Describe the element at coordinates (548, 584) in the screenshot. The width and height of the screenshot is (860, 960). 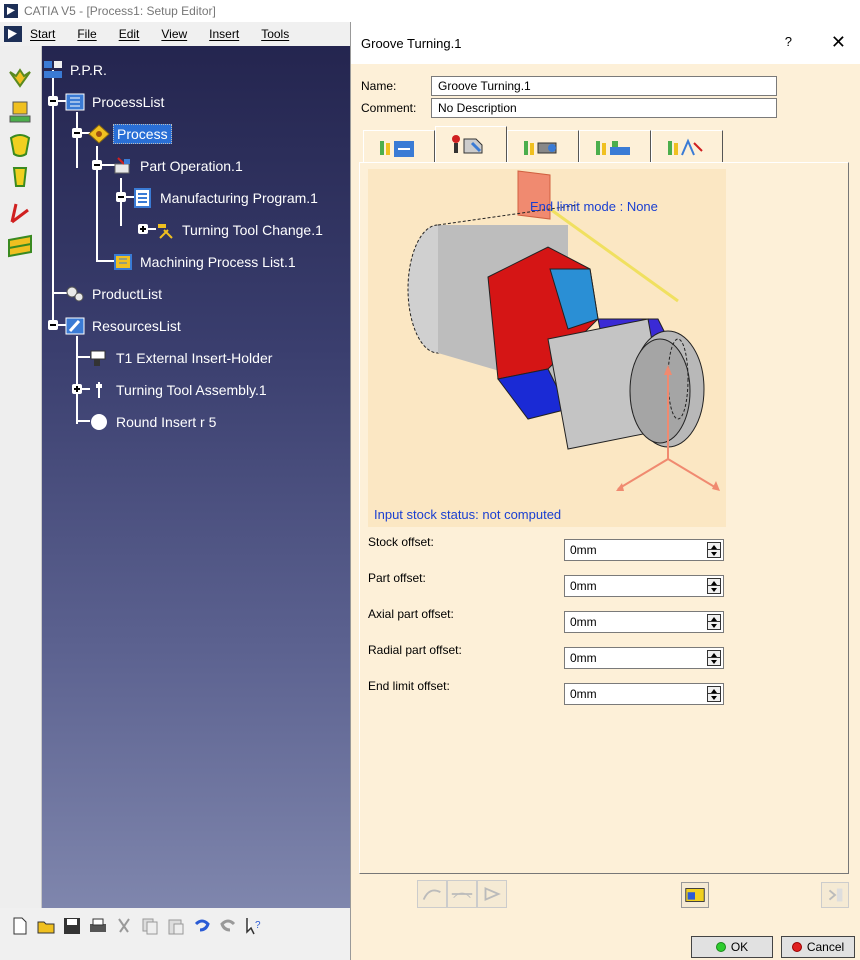
I see `part-offset-row: Part offset: 0mm` at that location.